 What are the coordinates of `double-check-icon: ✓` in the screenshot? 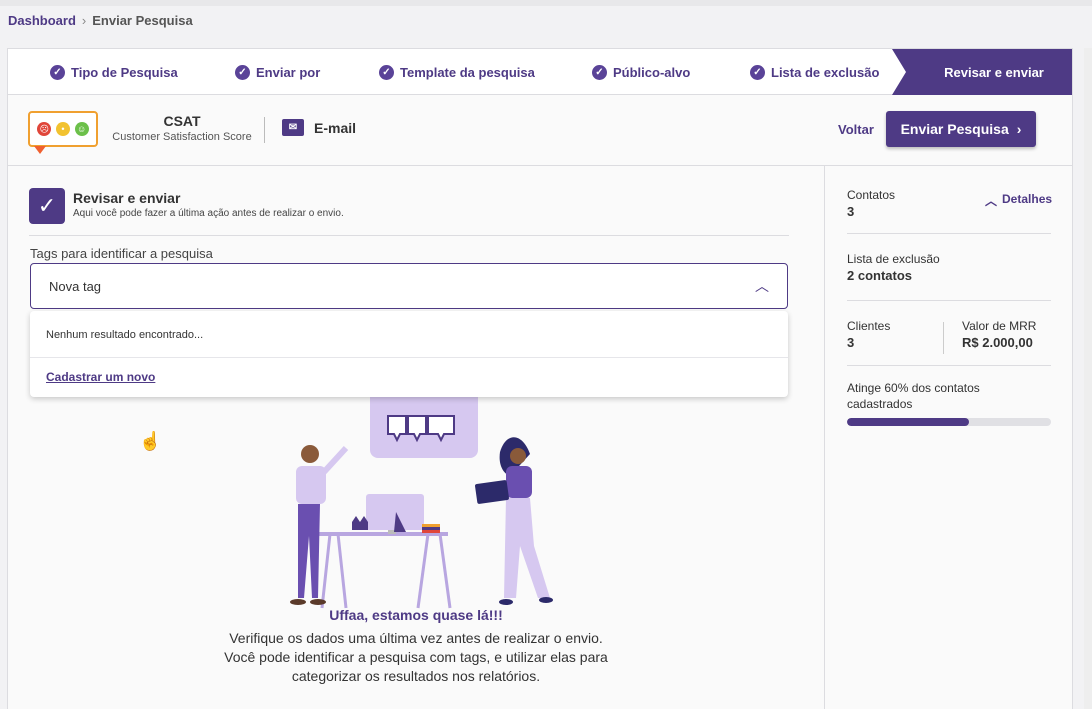 It's located at (47, 206).